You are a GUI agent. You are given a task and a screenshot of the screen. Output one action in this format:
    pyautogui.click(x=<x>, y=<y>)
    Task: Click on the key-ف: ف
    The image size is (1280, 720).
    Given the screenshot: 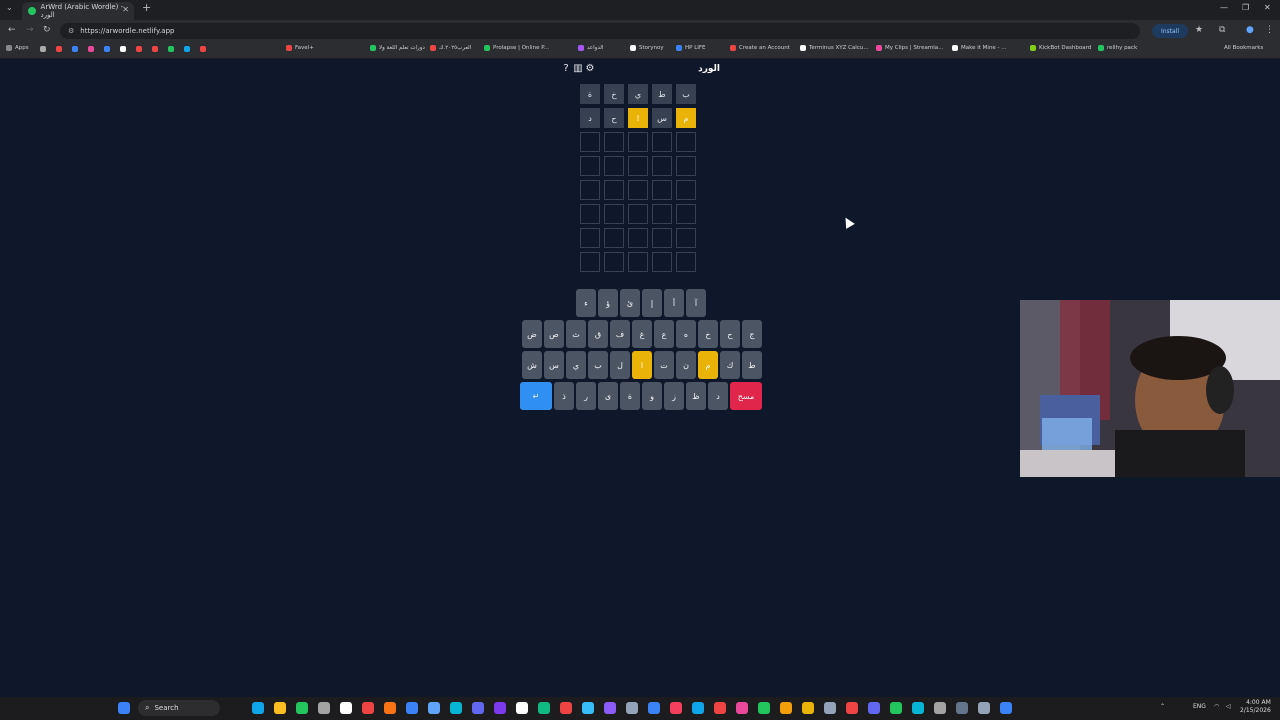 What is the action you would take?
    pyautogui.click(x=620, y=334)
    